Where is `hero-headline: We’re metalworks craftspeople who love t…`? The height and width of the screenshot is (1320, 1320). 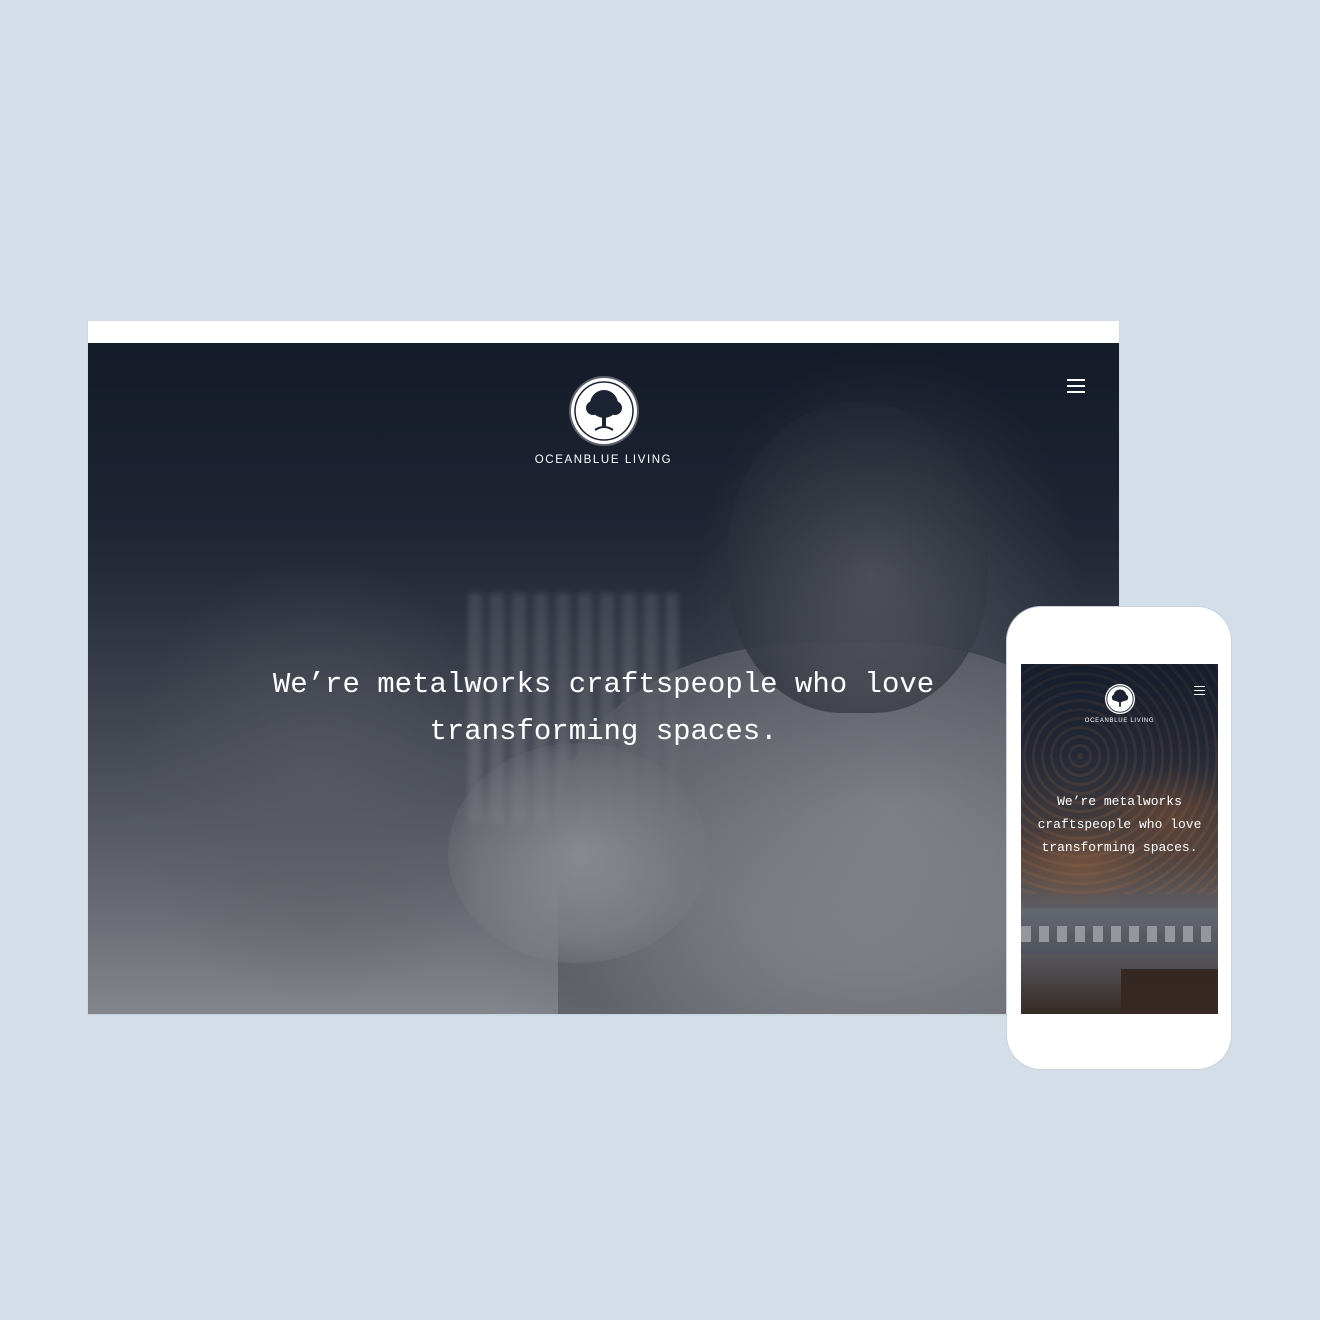 hero-headline: We’re metalworks craftspeople who love t… is located at coordinates (603, 708).